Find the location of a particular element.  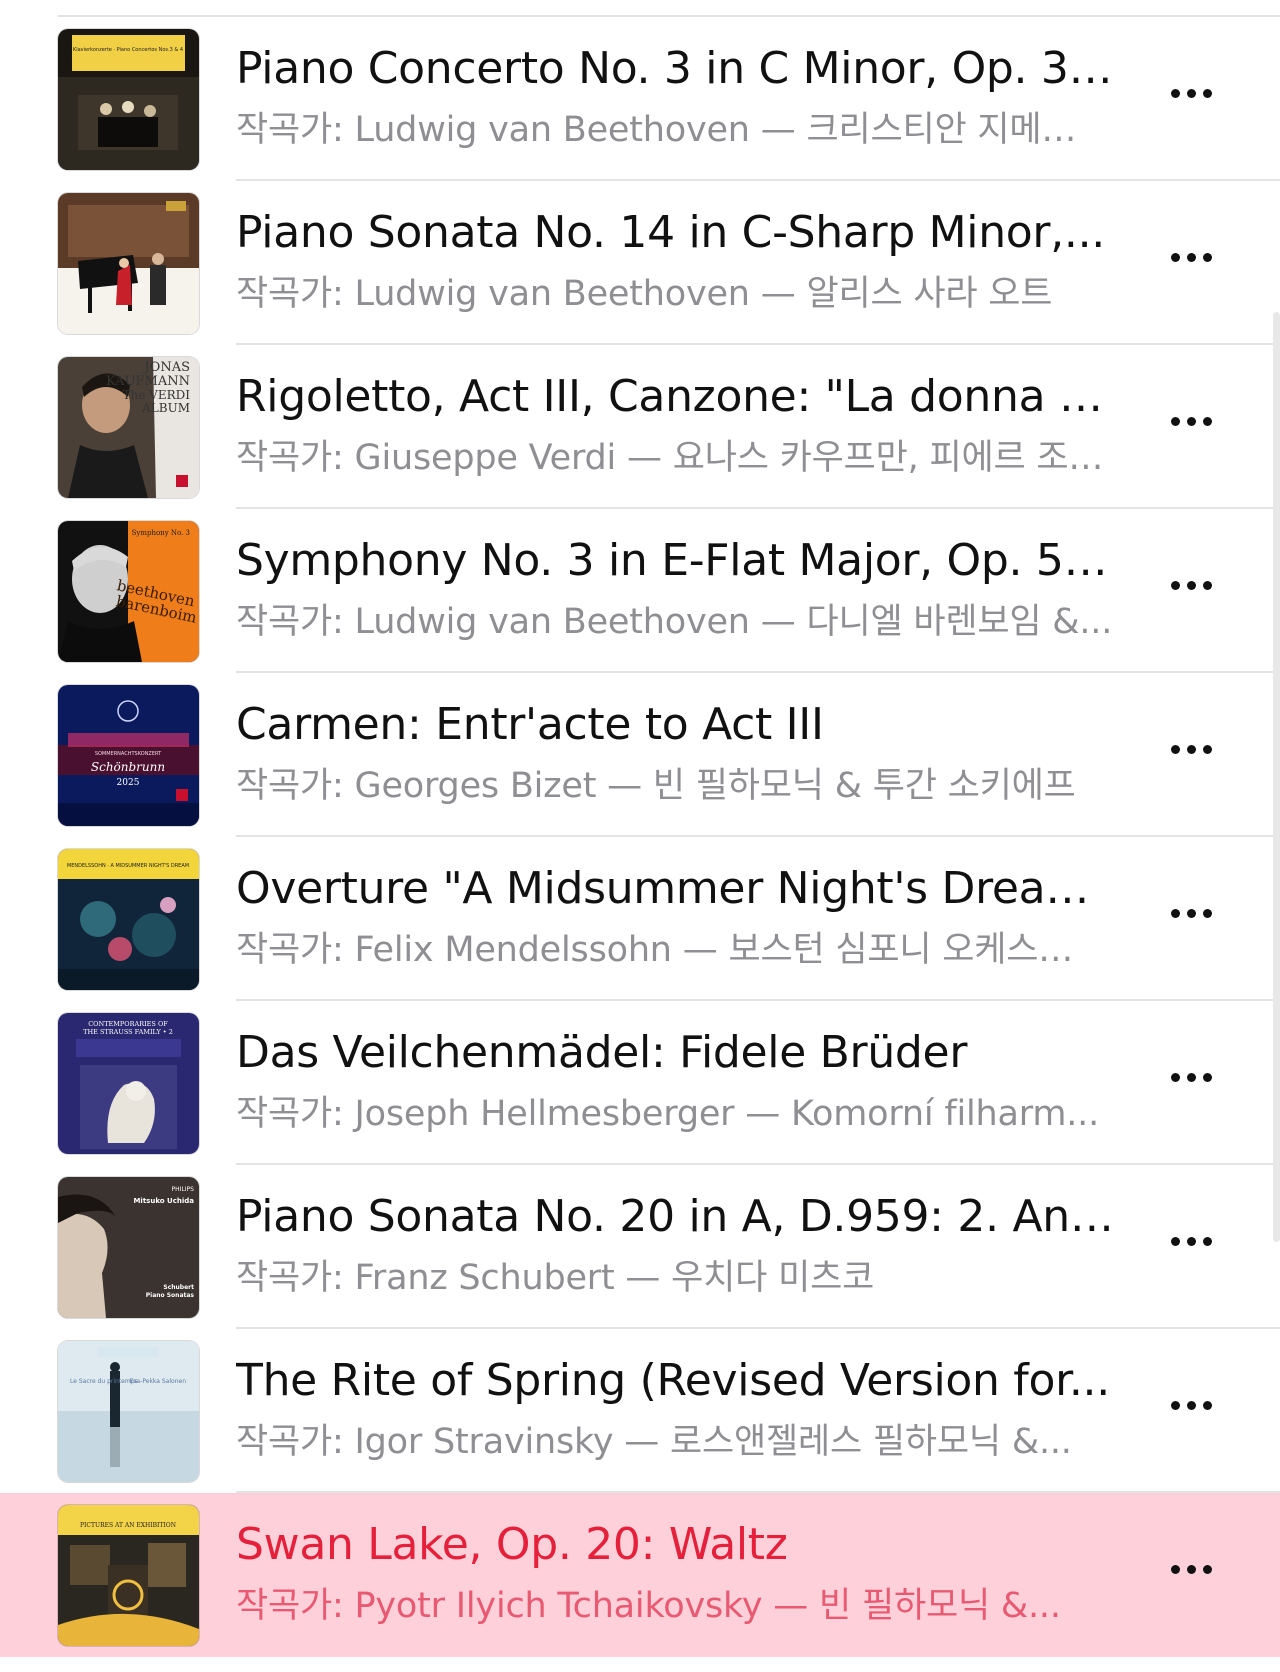

cover-label: PICTURES AT AN EXHIBITION is located at coordinates (128, 1525).